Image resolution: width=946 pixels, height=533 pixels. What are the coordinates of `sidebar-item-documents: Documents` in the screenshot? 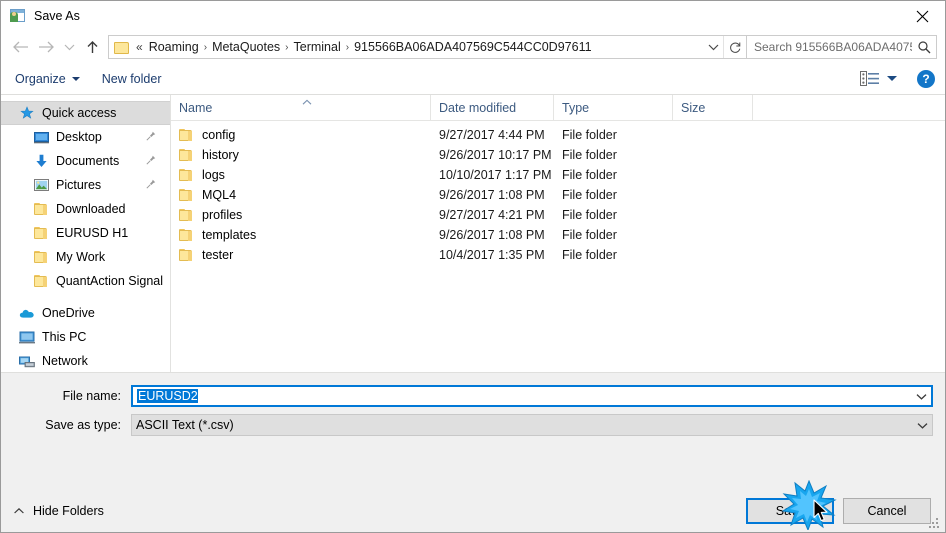 It's located at (85, 161).